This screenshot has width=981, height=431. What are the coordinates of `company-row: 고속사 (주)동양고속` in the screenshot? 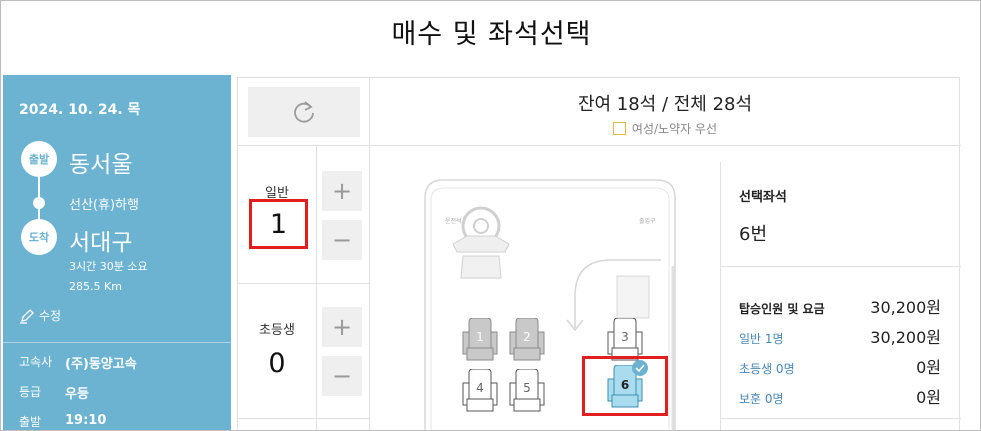 It's located at (78, 362).